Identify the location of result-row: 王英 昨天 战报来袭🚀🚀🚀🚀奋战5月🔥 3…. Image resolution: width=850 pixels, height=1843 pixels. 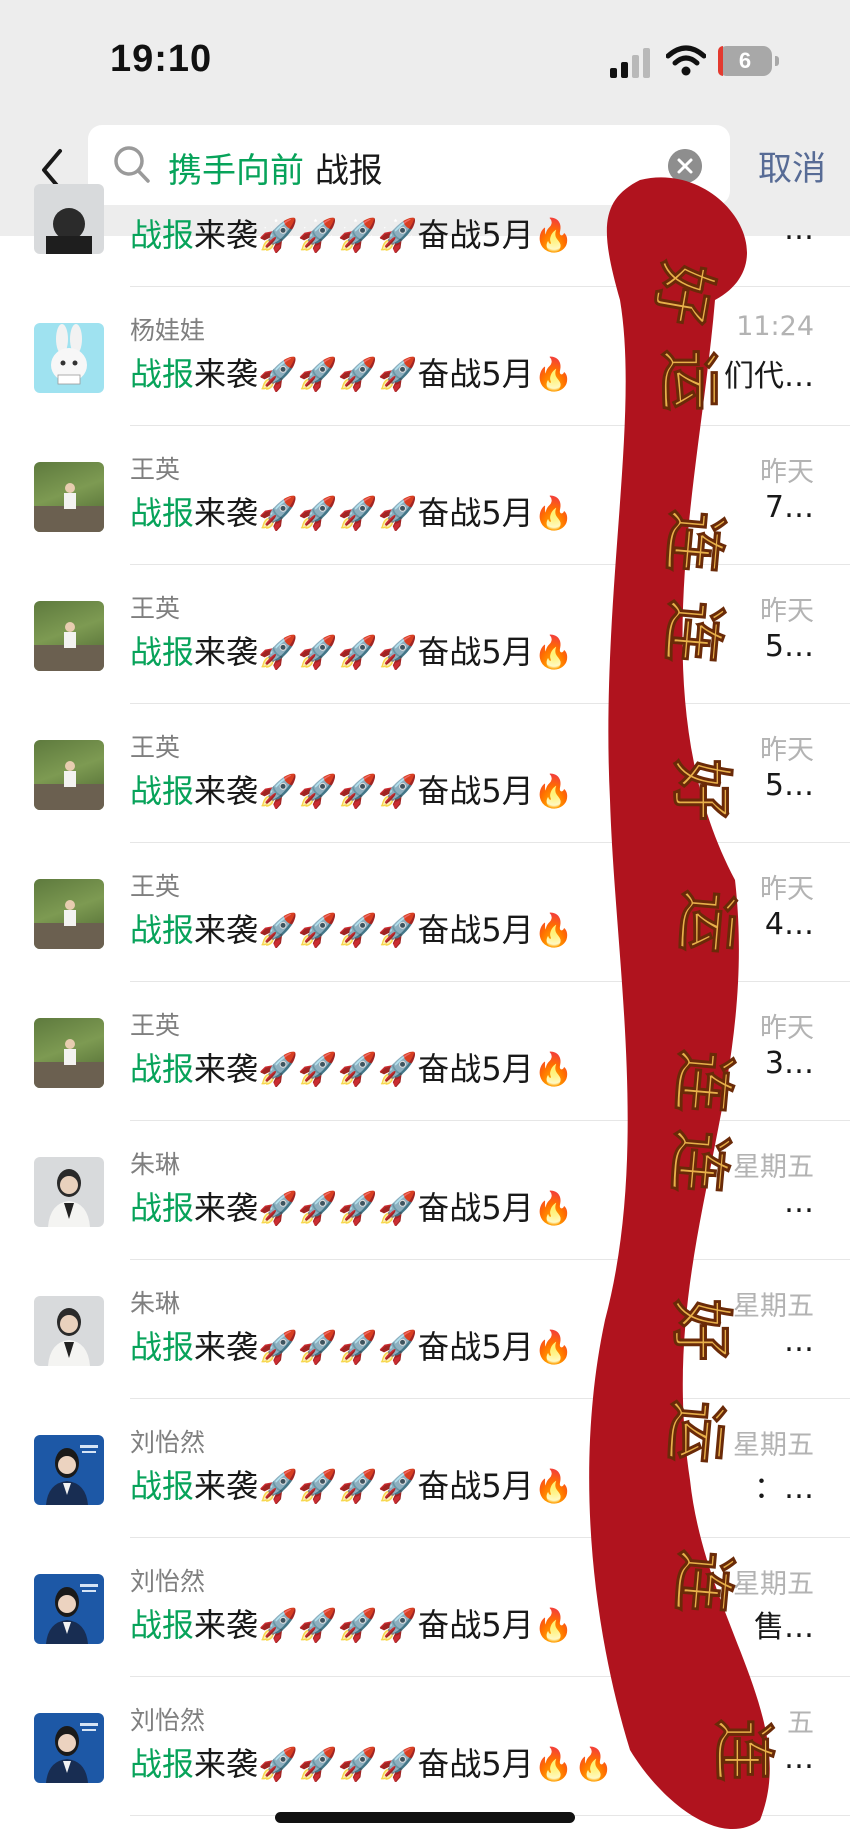
(425, 1051).